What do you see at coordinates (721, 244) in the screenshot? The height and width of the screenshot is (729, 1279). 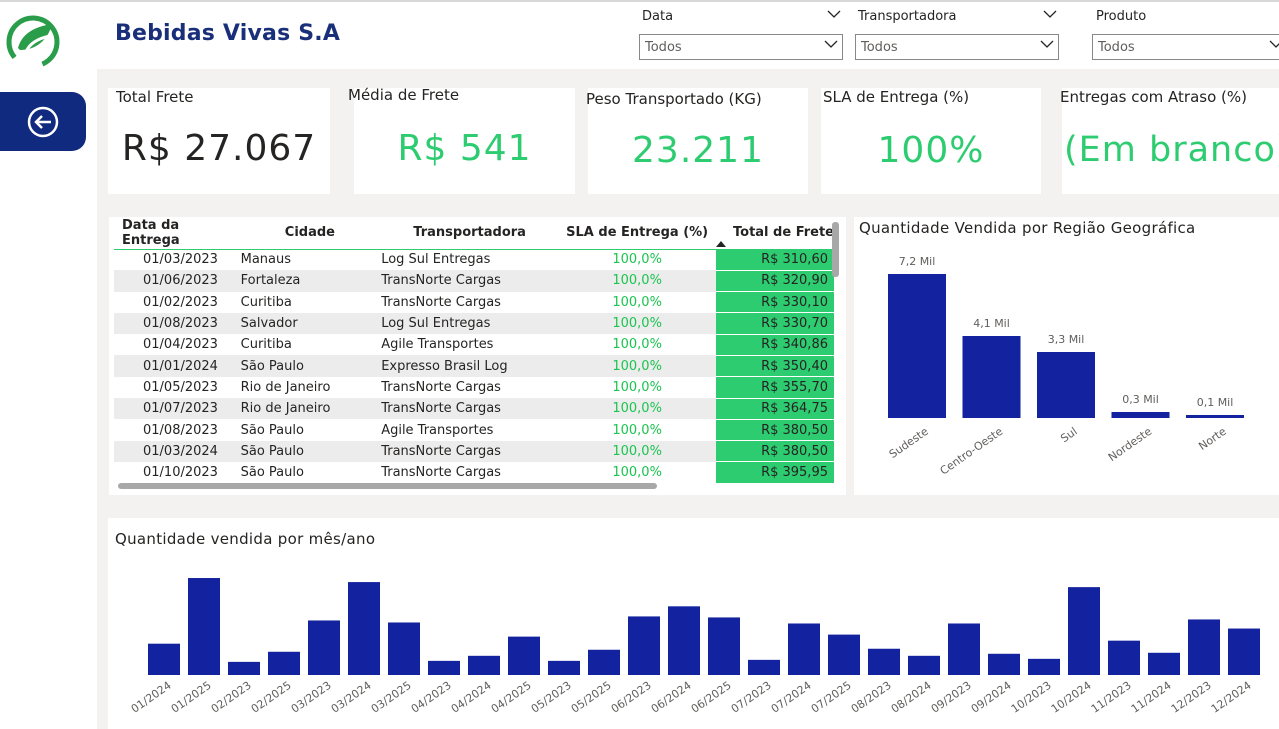 I see `sort-ascending-icon` at bounding box center [721, 244].